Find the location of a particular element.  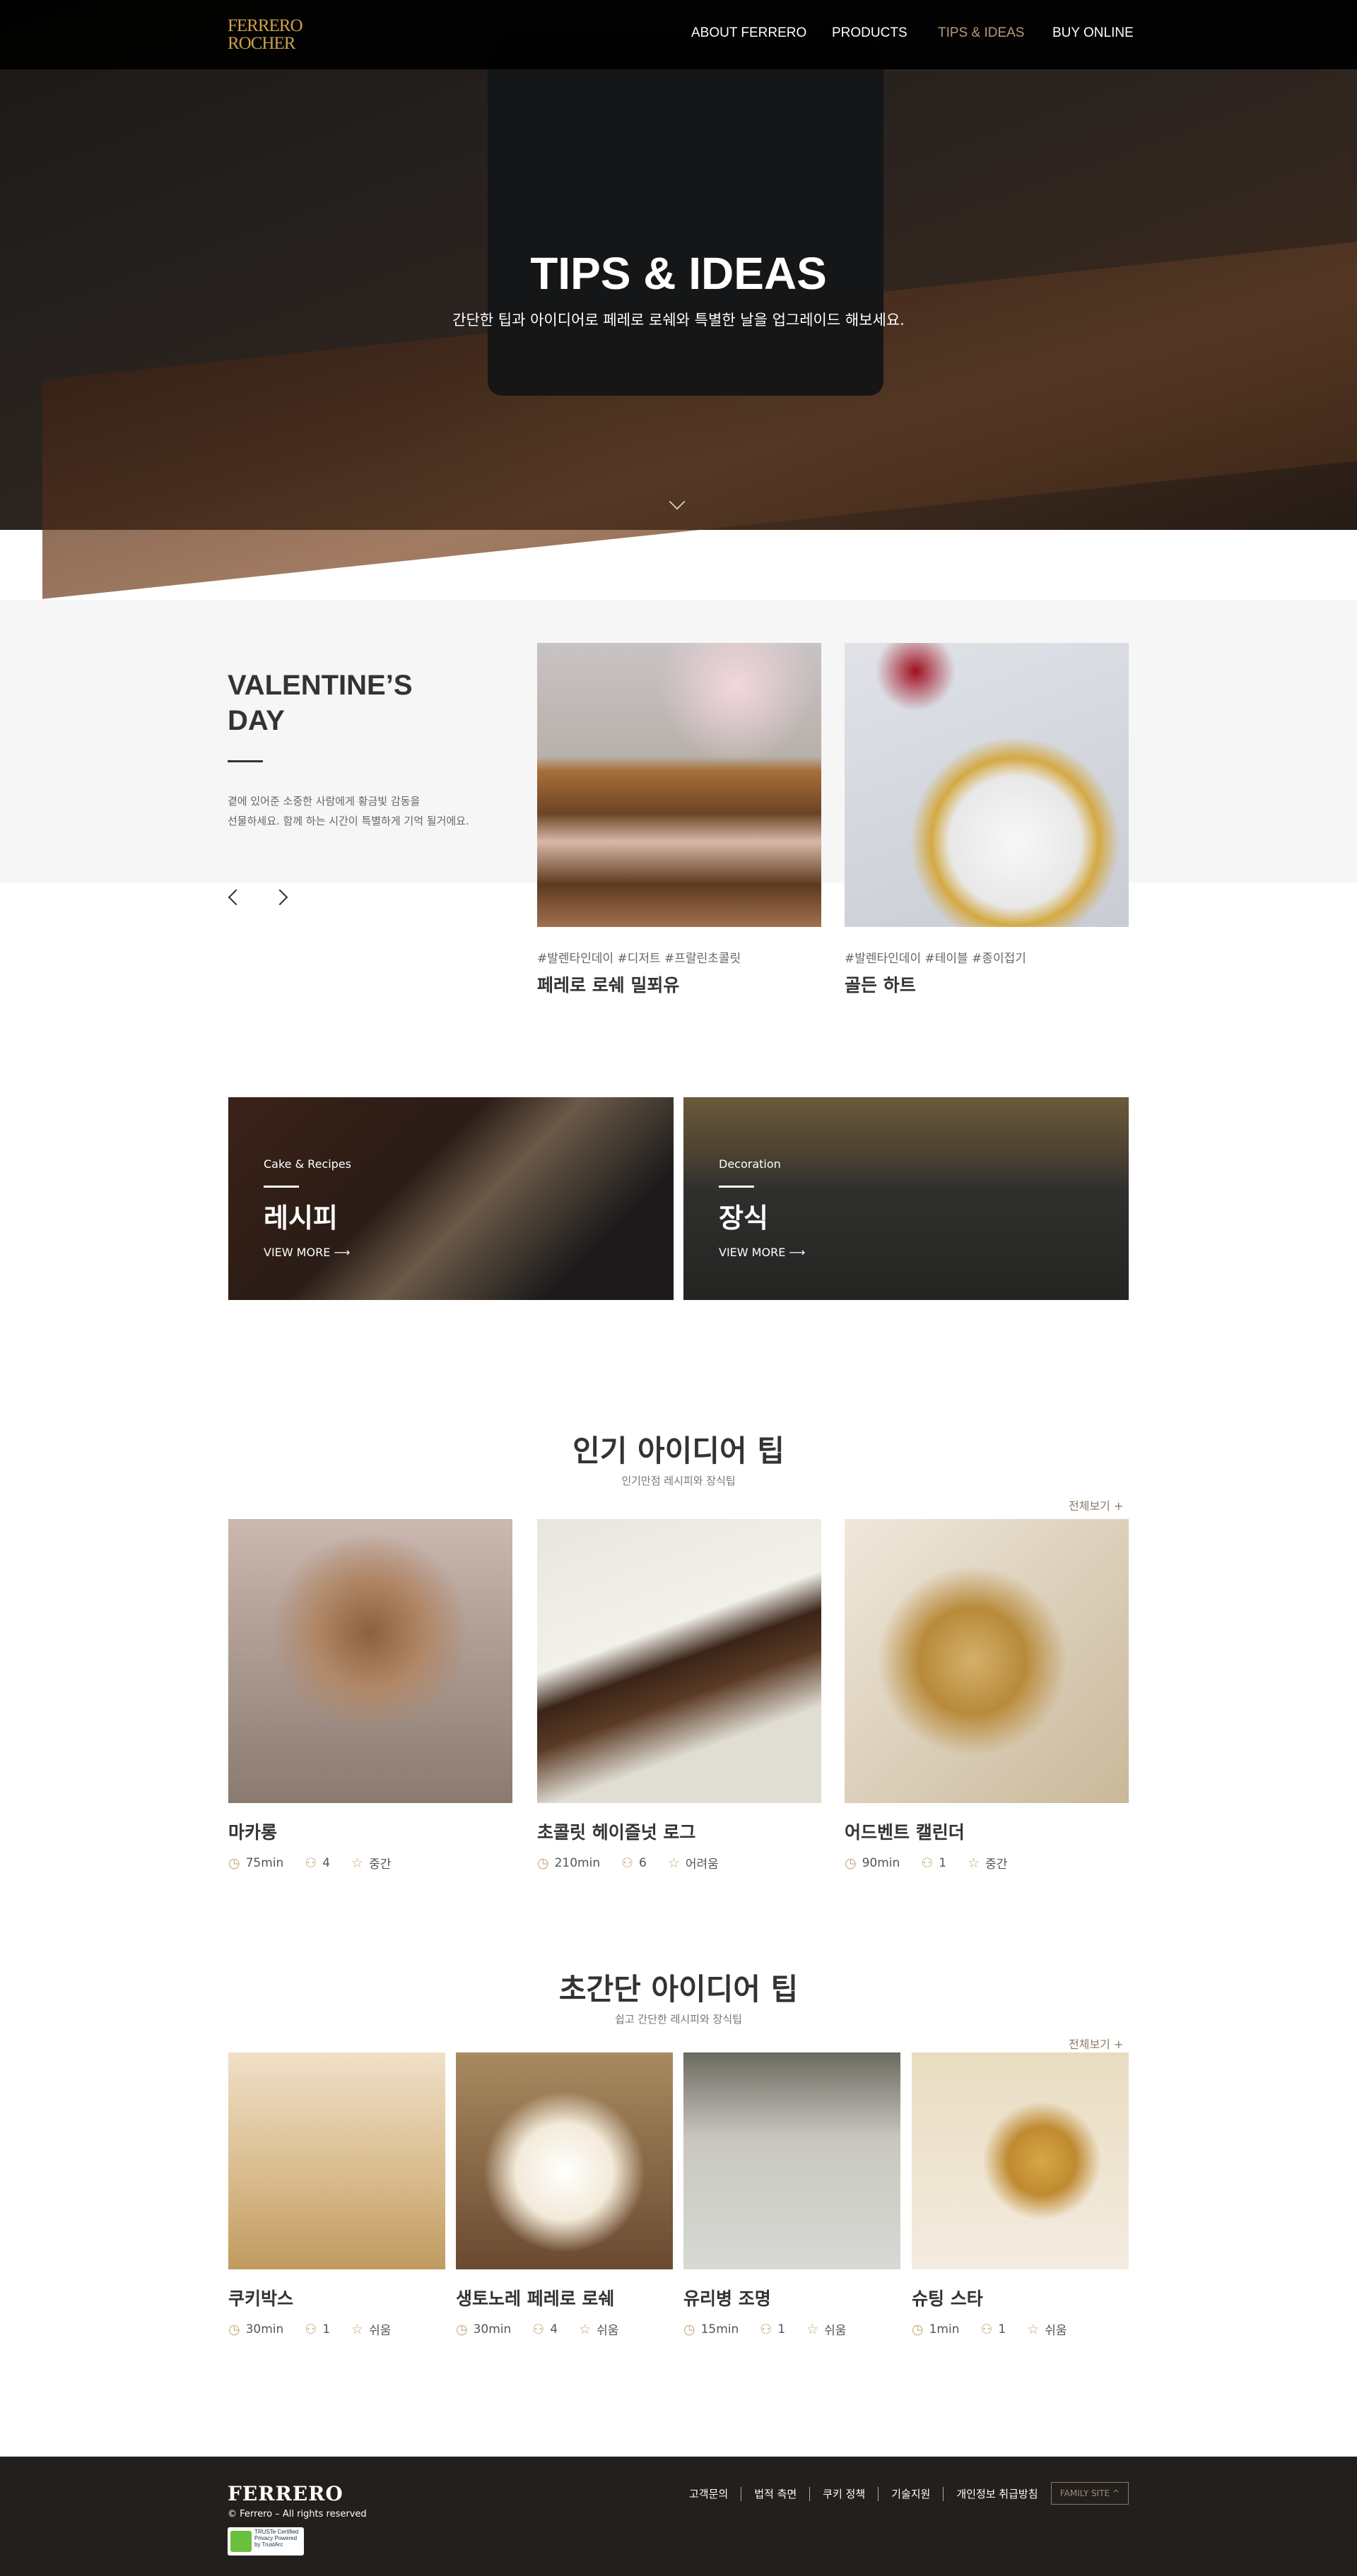

difficulty: ☆ 중간 is located at coordinates (371, 1863).